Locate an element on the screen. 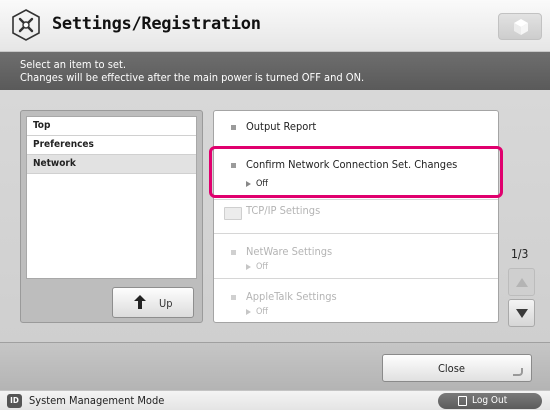  log-out-label: Log Out is located at coordinates (490, 400).